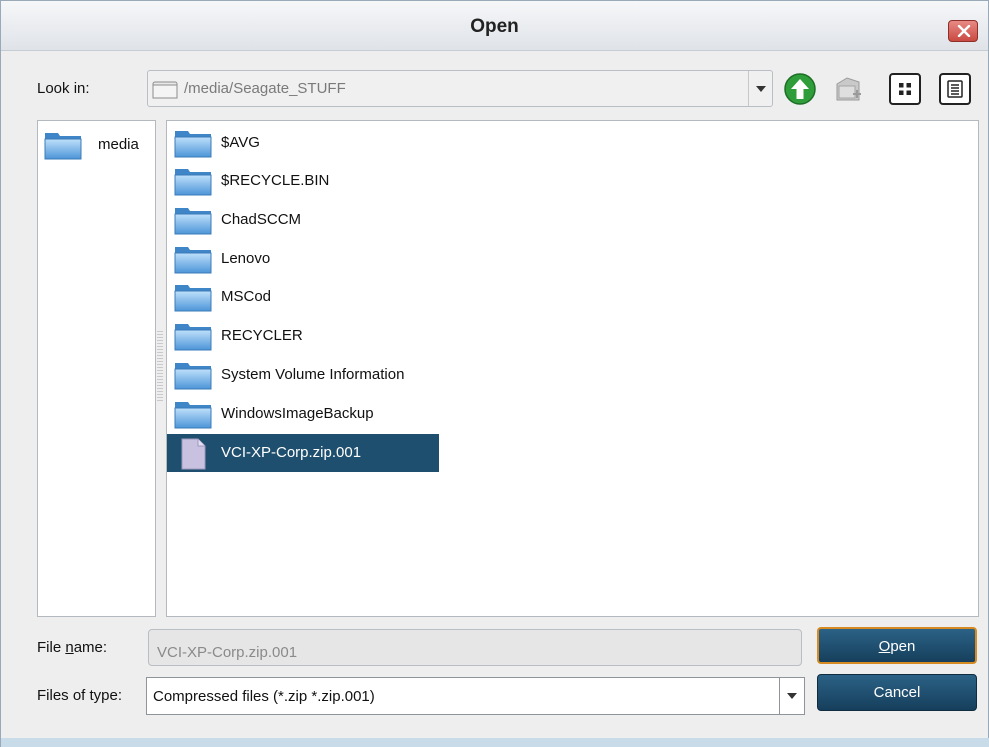 This screenshot has height=747, width=989. Describe the element at coordinates (313, 374) in the screenshot. I see `file-label: System Volume Information` at that location.